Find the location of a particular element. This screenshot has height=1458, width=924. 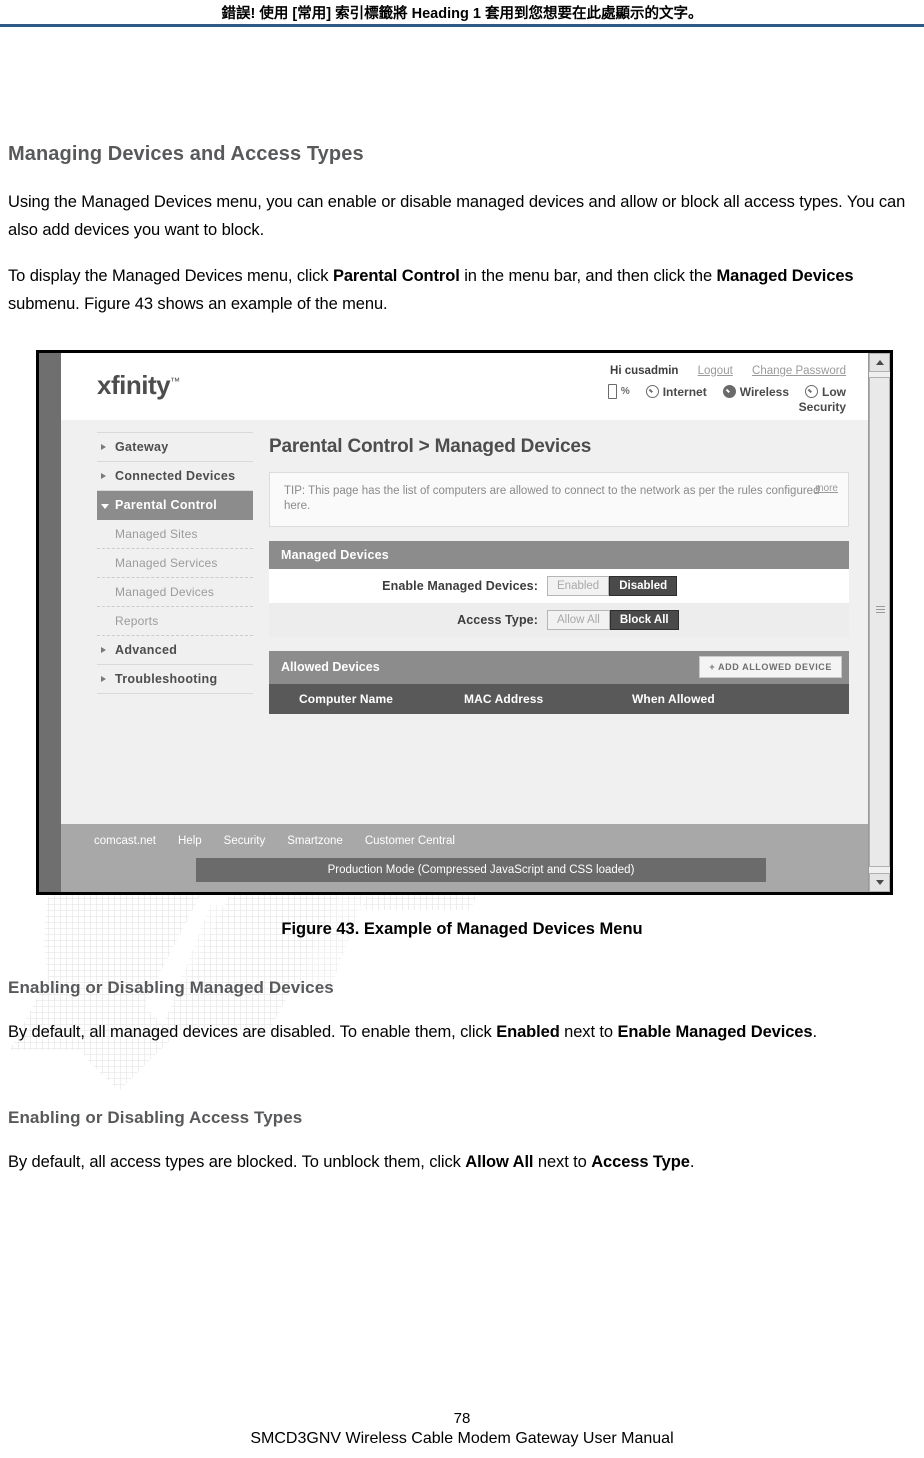

security-label: Low is located at coordinates (834, 391).